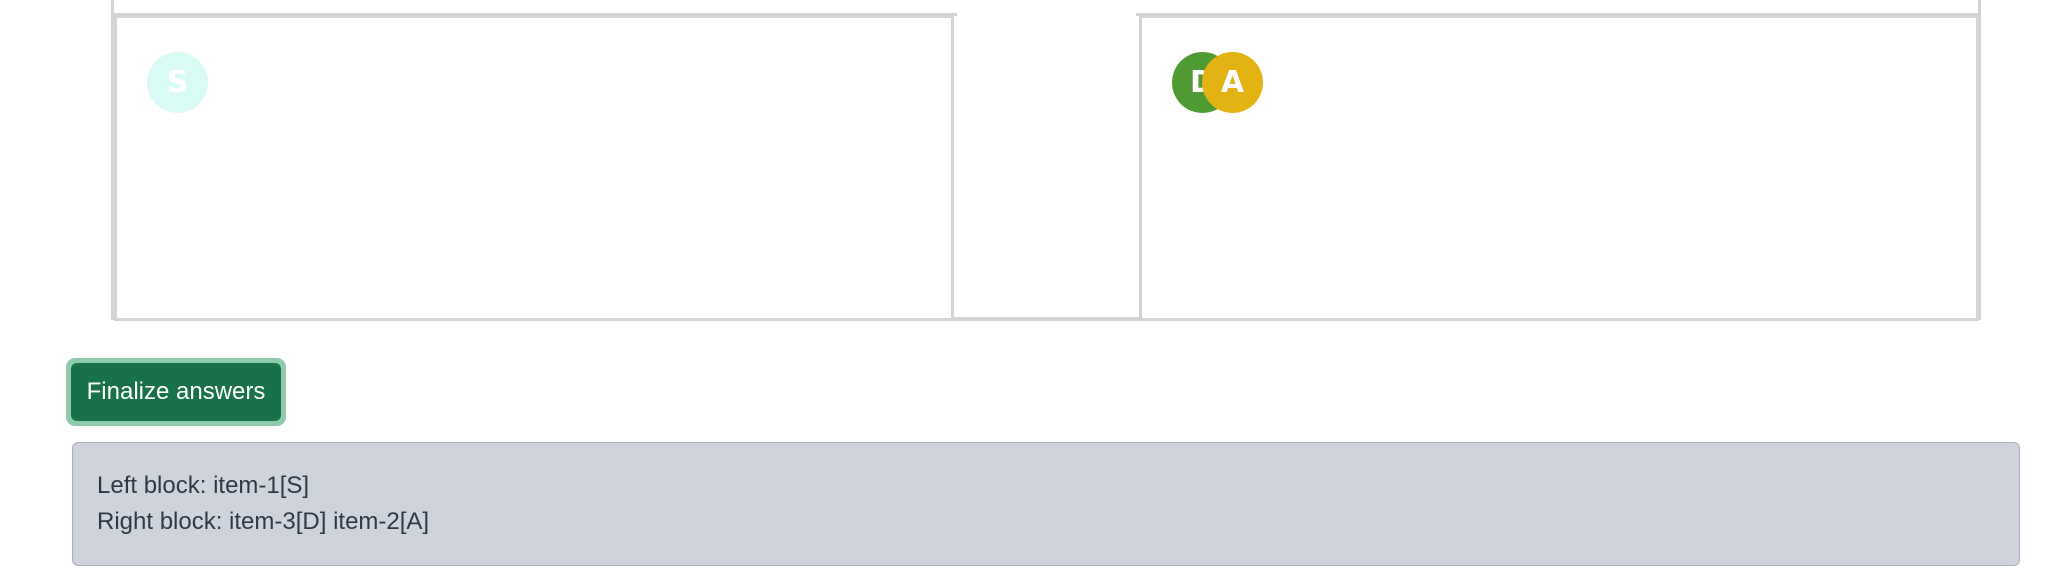 Image resolution: width=2063 pixels, height=581 pixels. Describe the element at coordinates (534, 8) in the screenshot. I see `top-strip-left` at that location.